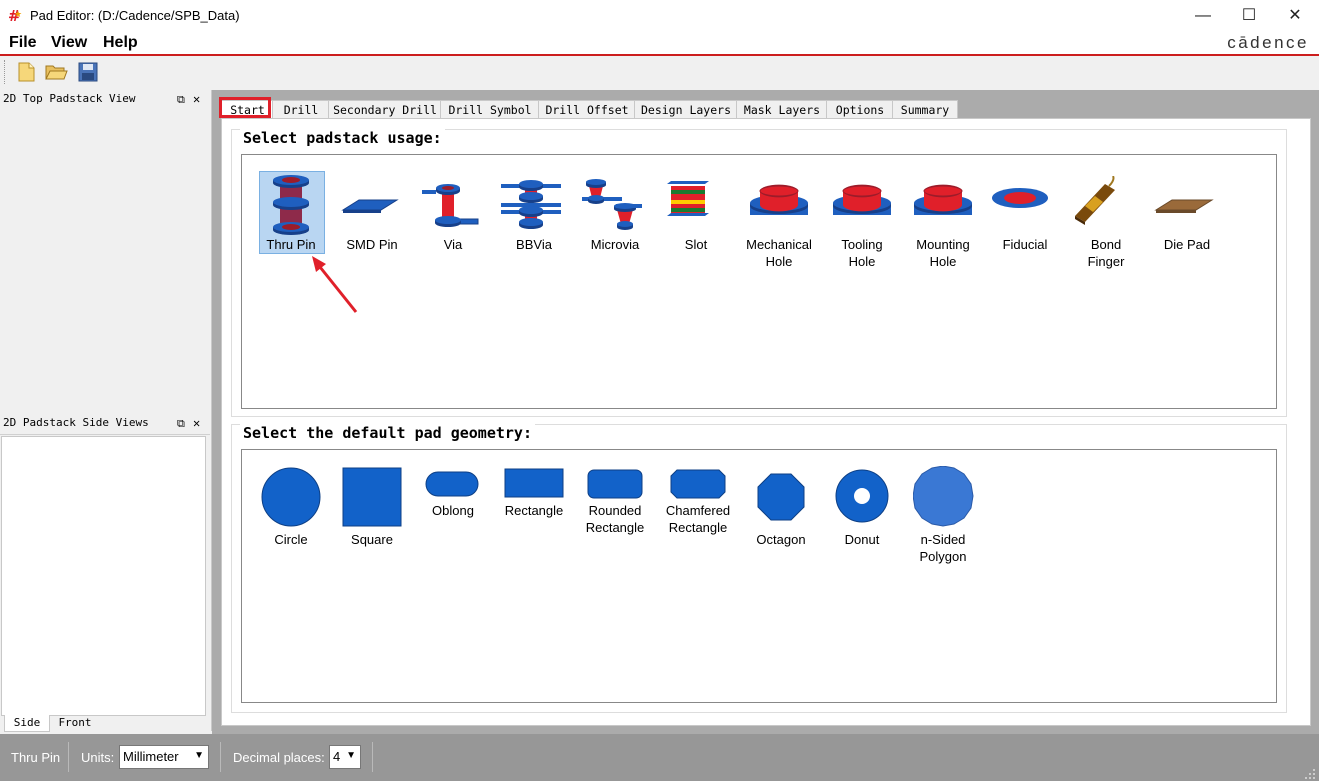  I want to click on close-button: ✕, so click(1295, 15).